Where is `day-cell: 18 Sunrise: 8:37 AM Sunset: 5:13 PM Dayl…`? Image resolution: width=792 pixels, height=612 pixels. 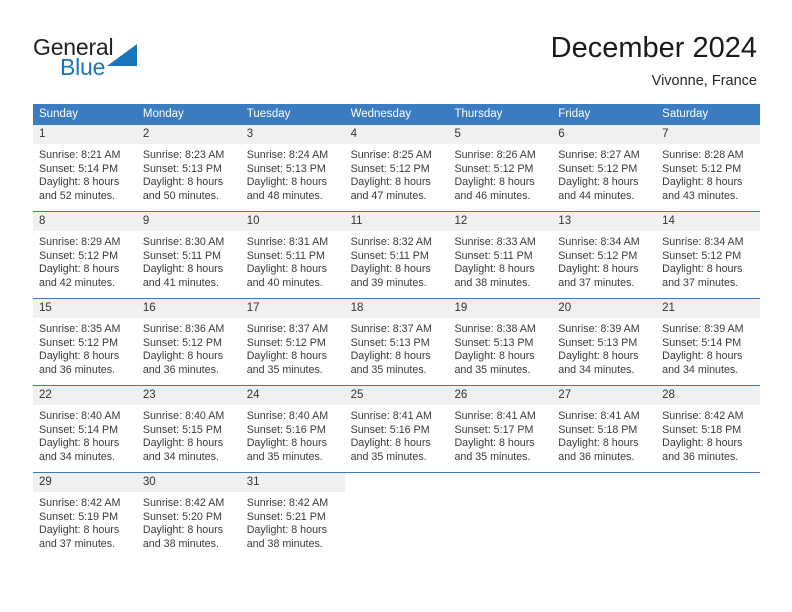
day-cell: 18 Sunrise: 8:37 AM Sunset: 5:13 PM Dayl… is located at coordinates (396, 342).